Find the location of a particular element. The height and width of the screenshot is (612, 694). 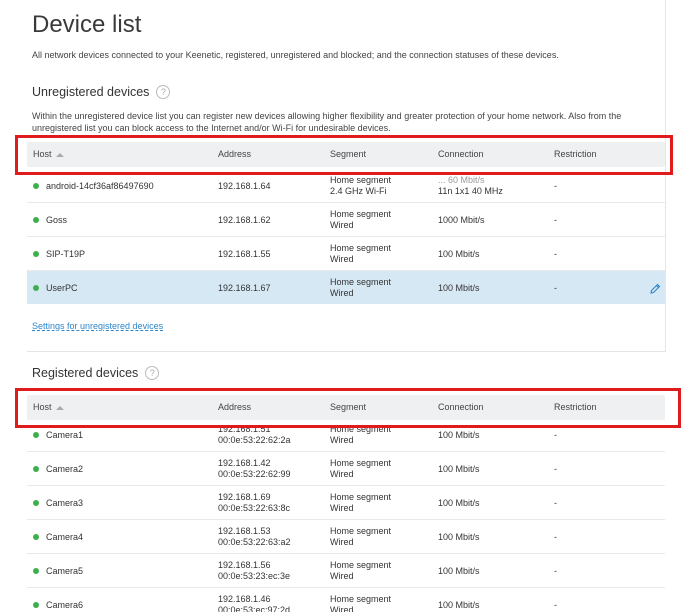

registered-title-text: Registered devices is located at coordinates (85, 373).